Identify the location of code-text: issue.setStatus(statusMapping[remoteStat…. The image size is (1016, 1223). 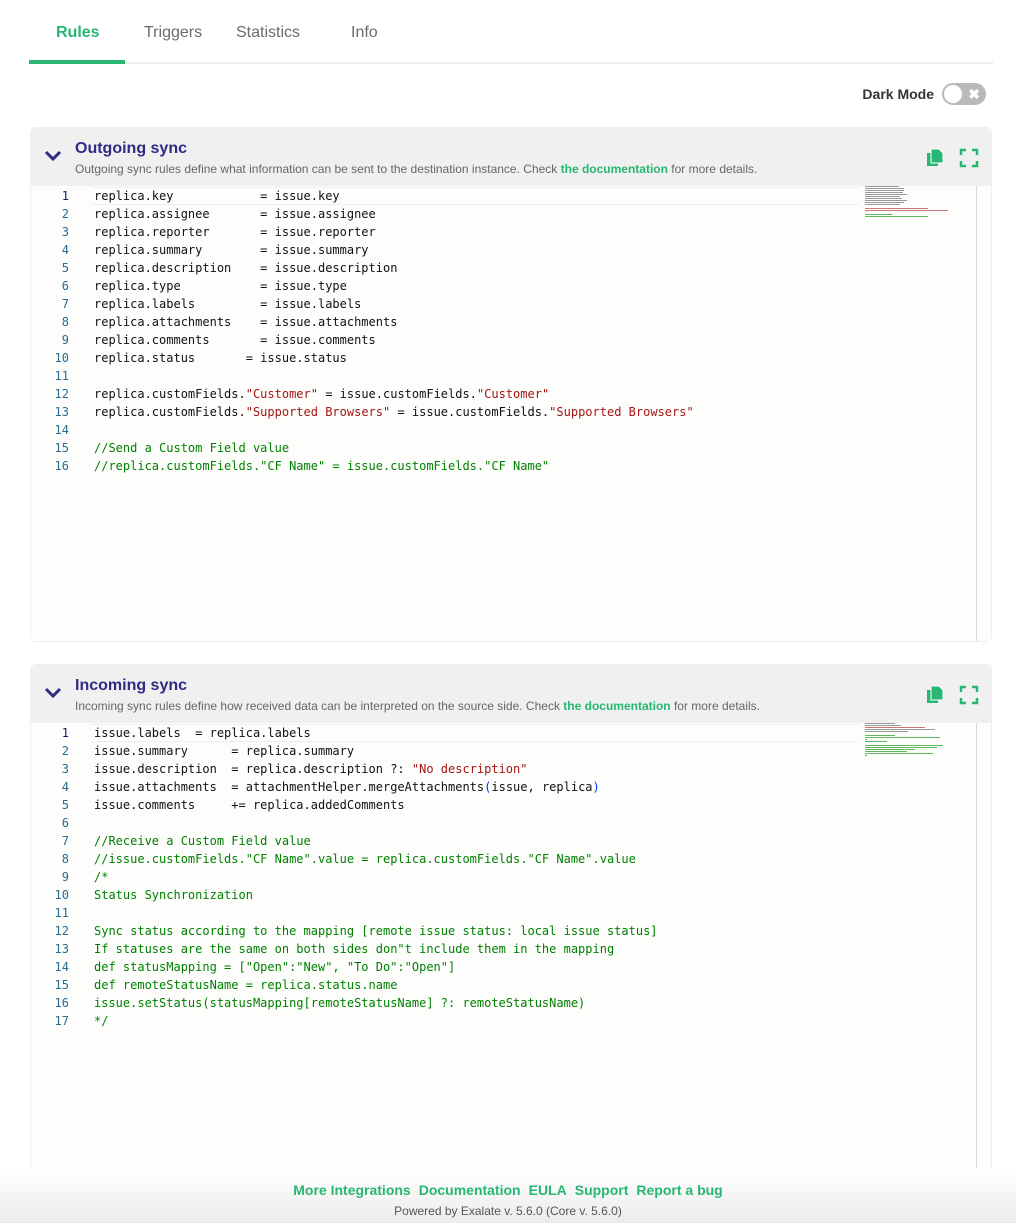
(340, 1003).